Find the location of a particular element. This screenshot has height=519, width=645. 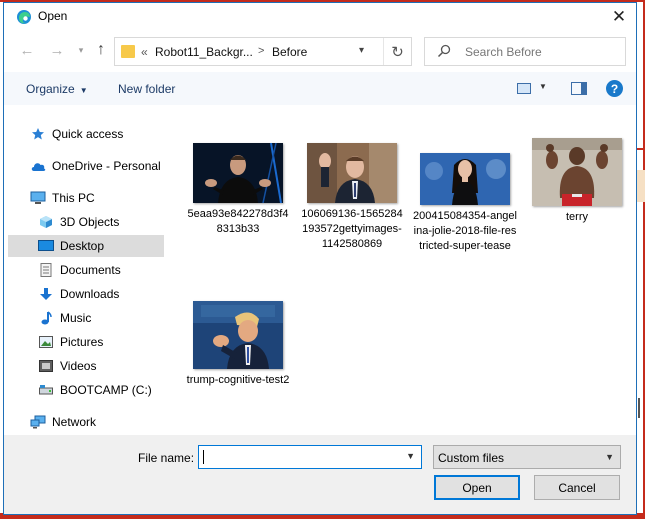

document-icon is located at coordinates (46, 270).